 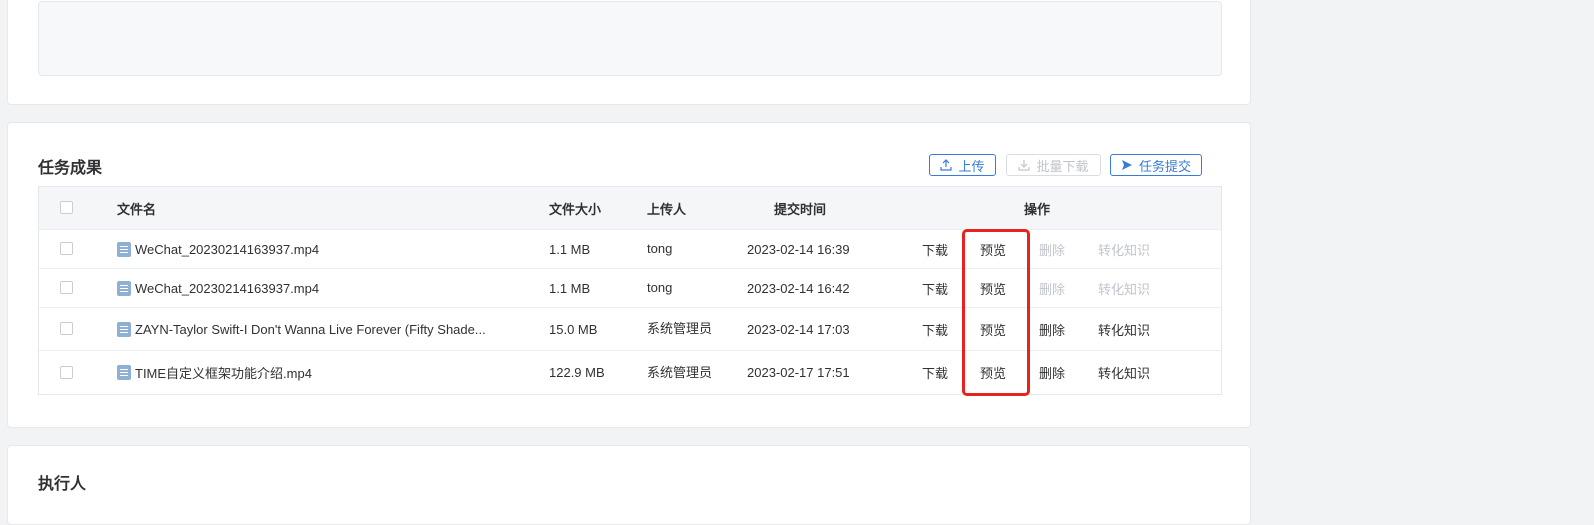 I want to click on batch-download-button: 批量下载, so click(x=1053, y=165).